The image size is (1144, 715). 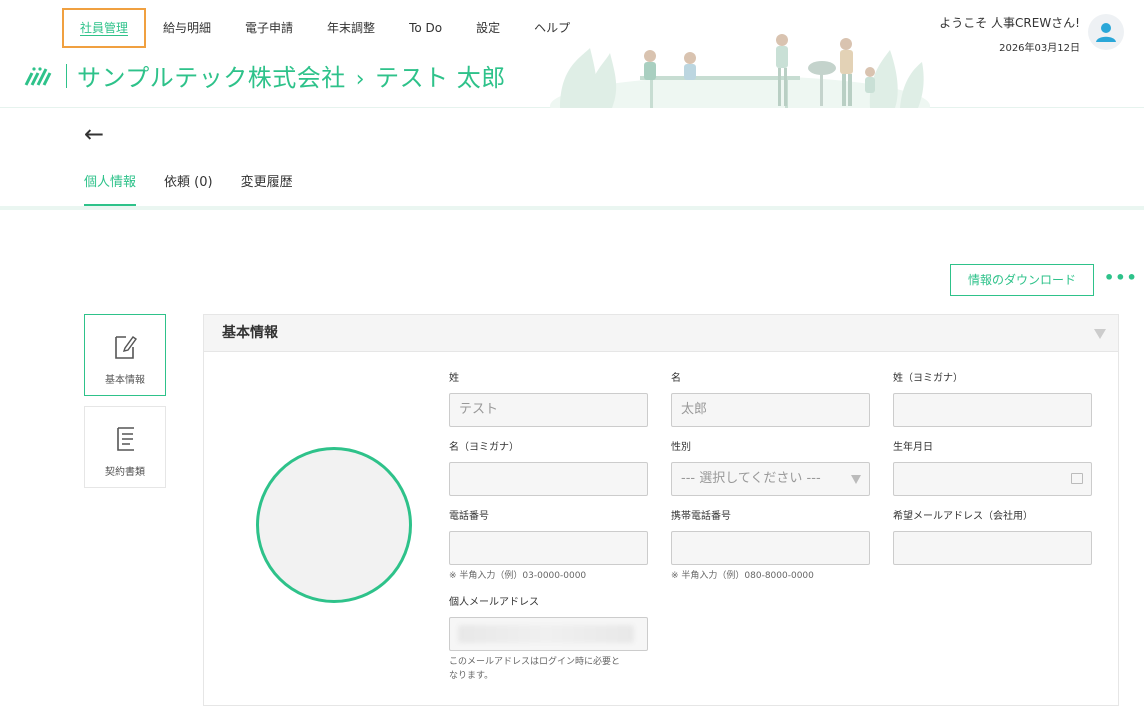 I want to click on field-label: 携帯電話番号, so click(x=701, y=516).